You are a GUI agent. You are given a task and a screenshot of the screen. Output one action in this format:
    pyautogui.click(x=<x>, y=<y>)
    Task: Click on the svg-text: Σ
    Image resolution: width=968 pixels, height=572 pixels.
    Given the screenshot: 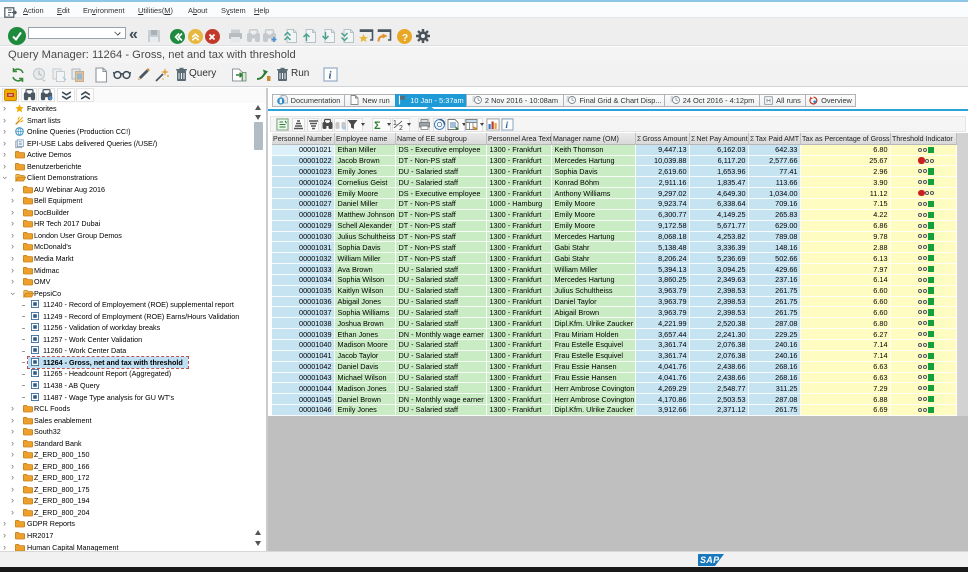 What is the action you would take?
    pyautogui.click(x=377, y=125)
    